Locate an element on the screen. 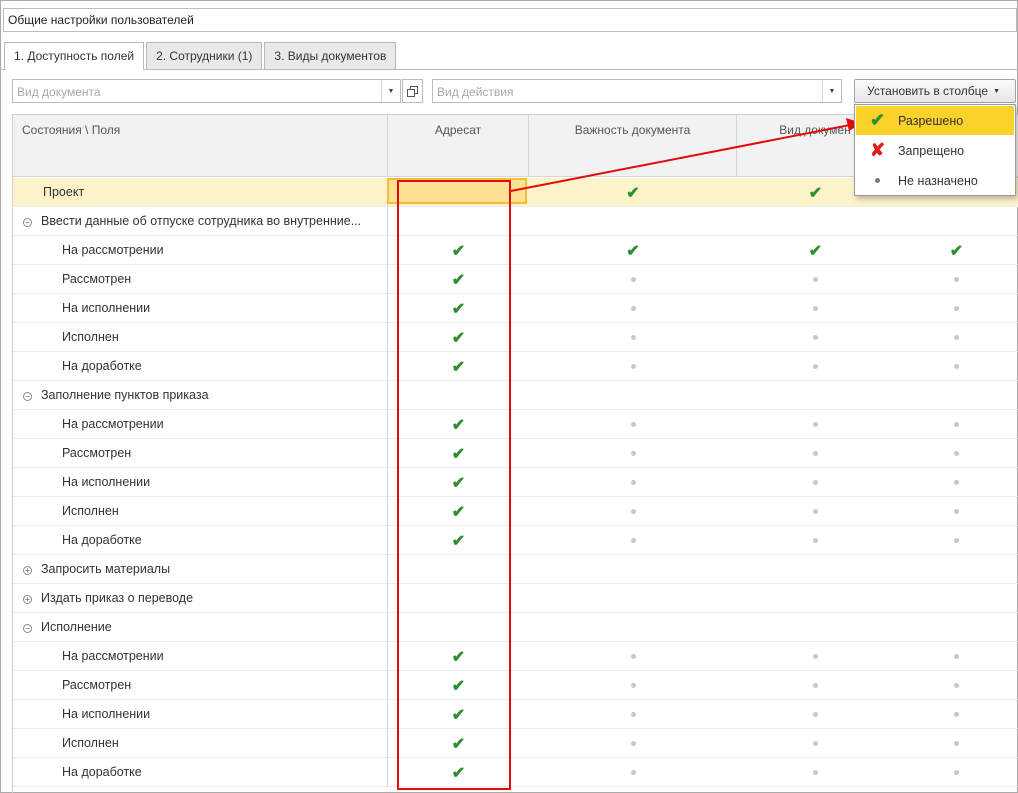 The image size is (1018, 793). menu-item-not-assigned: Не назначено is located at coordinates (935, 180).